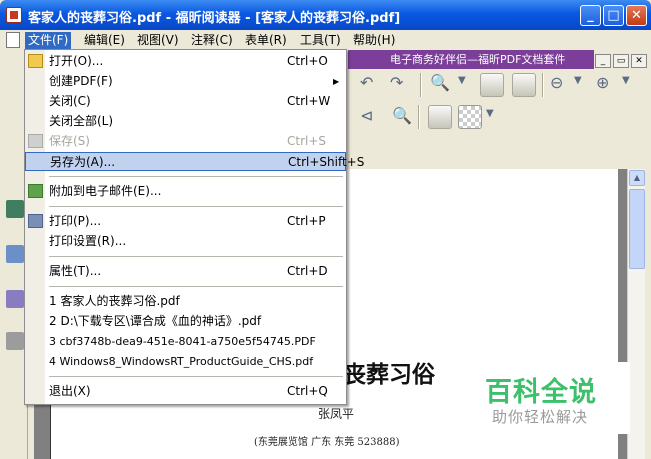  I want to click on snapshot-icon, so click(440, 117).